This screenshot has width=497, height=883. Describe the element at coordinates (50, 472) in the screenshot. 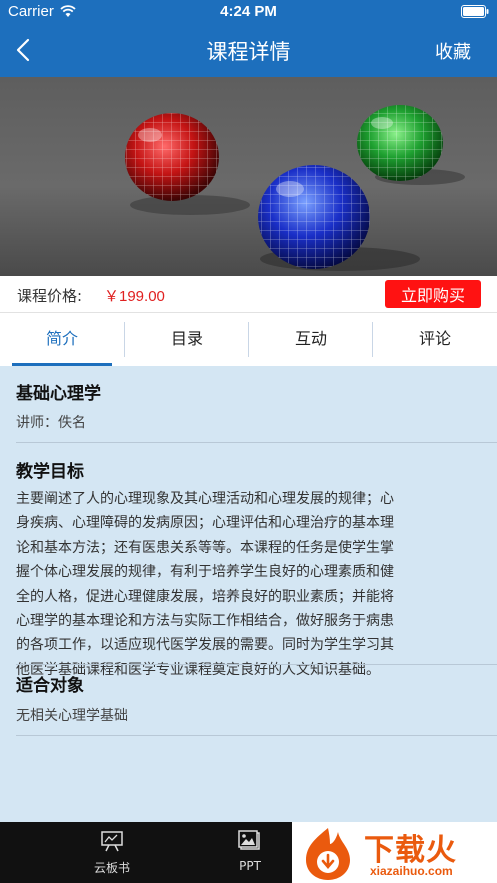

I see `goal-title: 教学目标` at that location.